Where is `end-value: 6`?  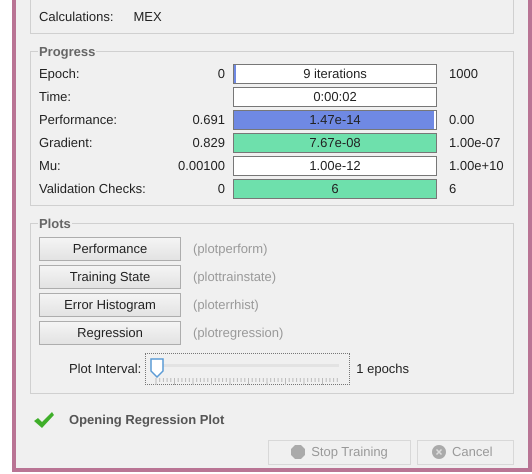 end-value: 6 is located at coordinates (452, 189).